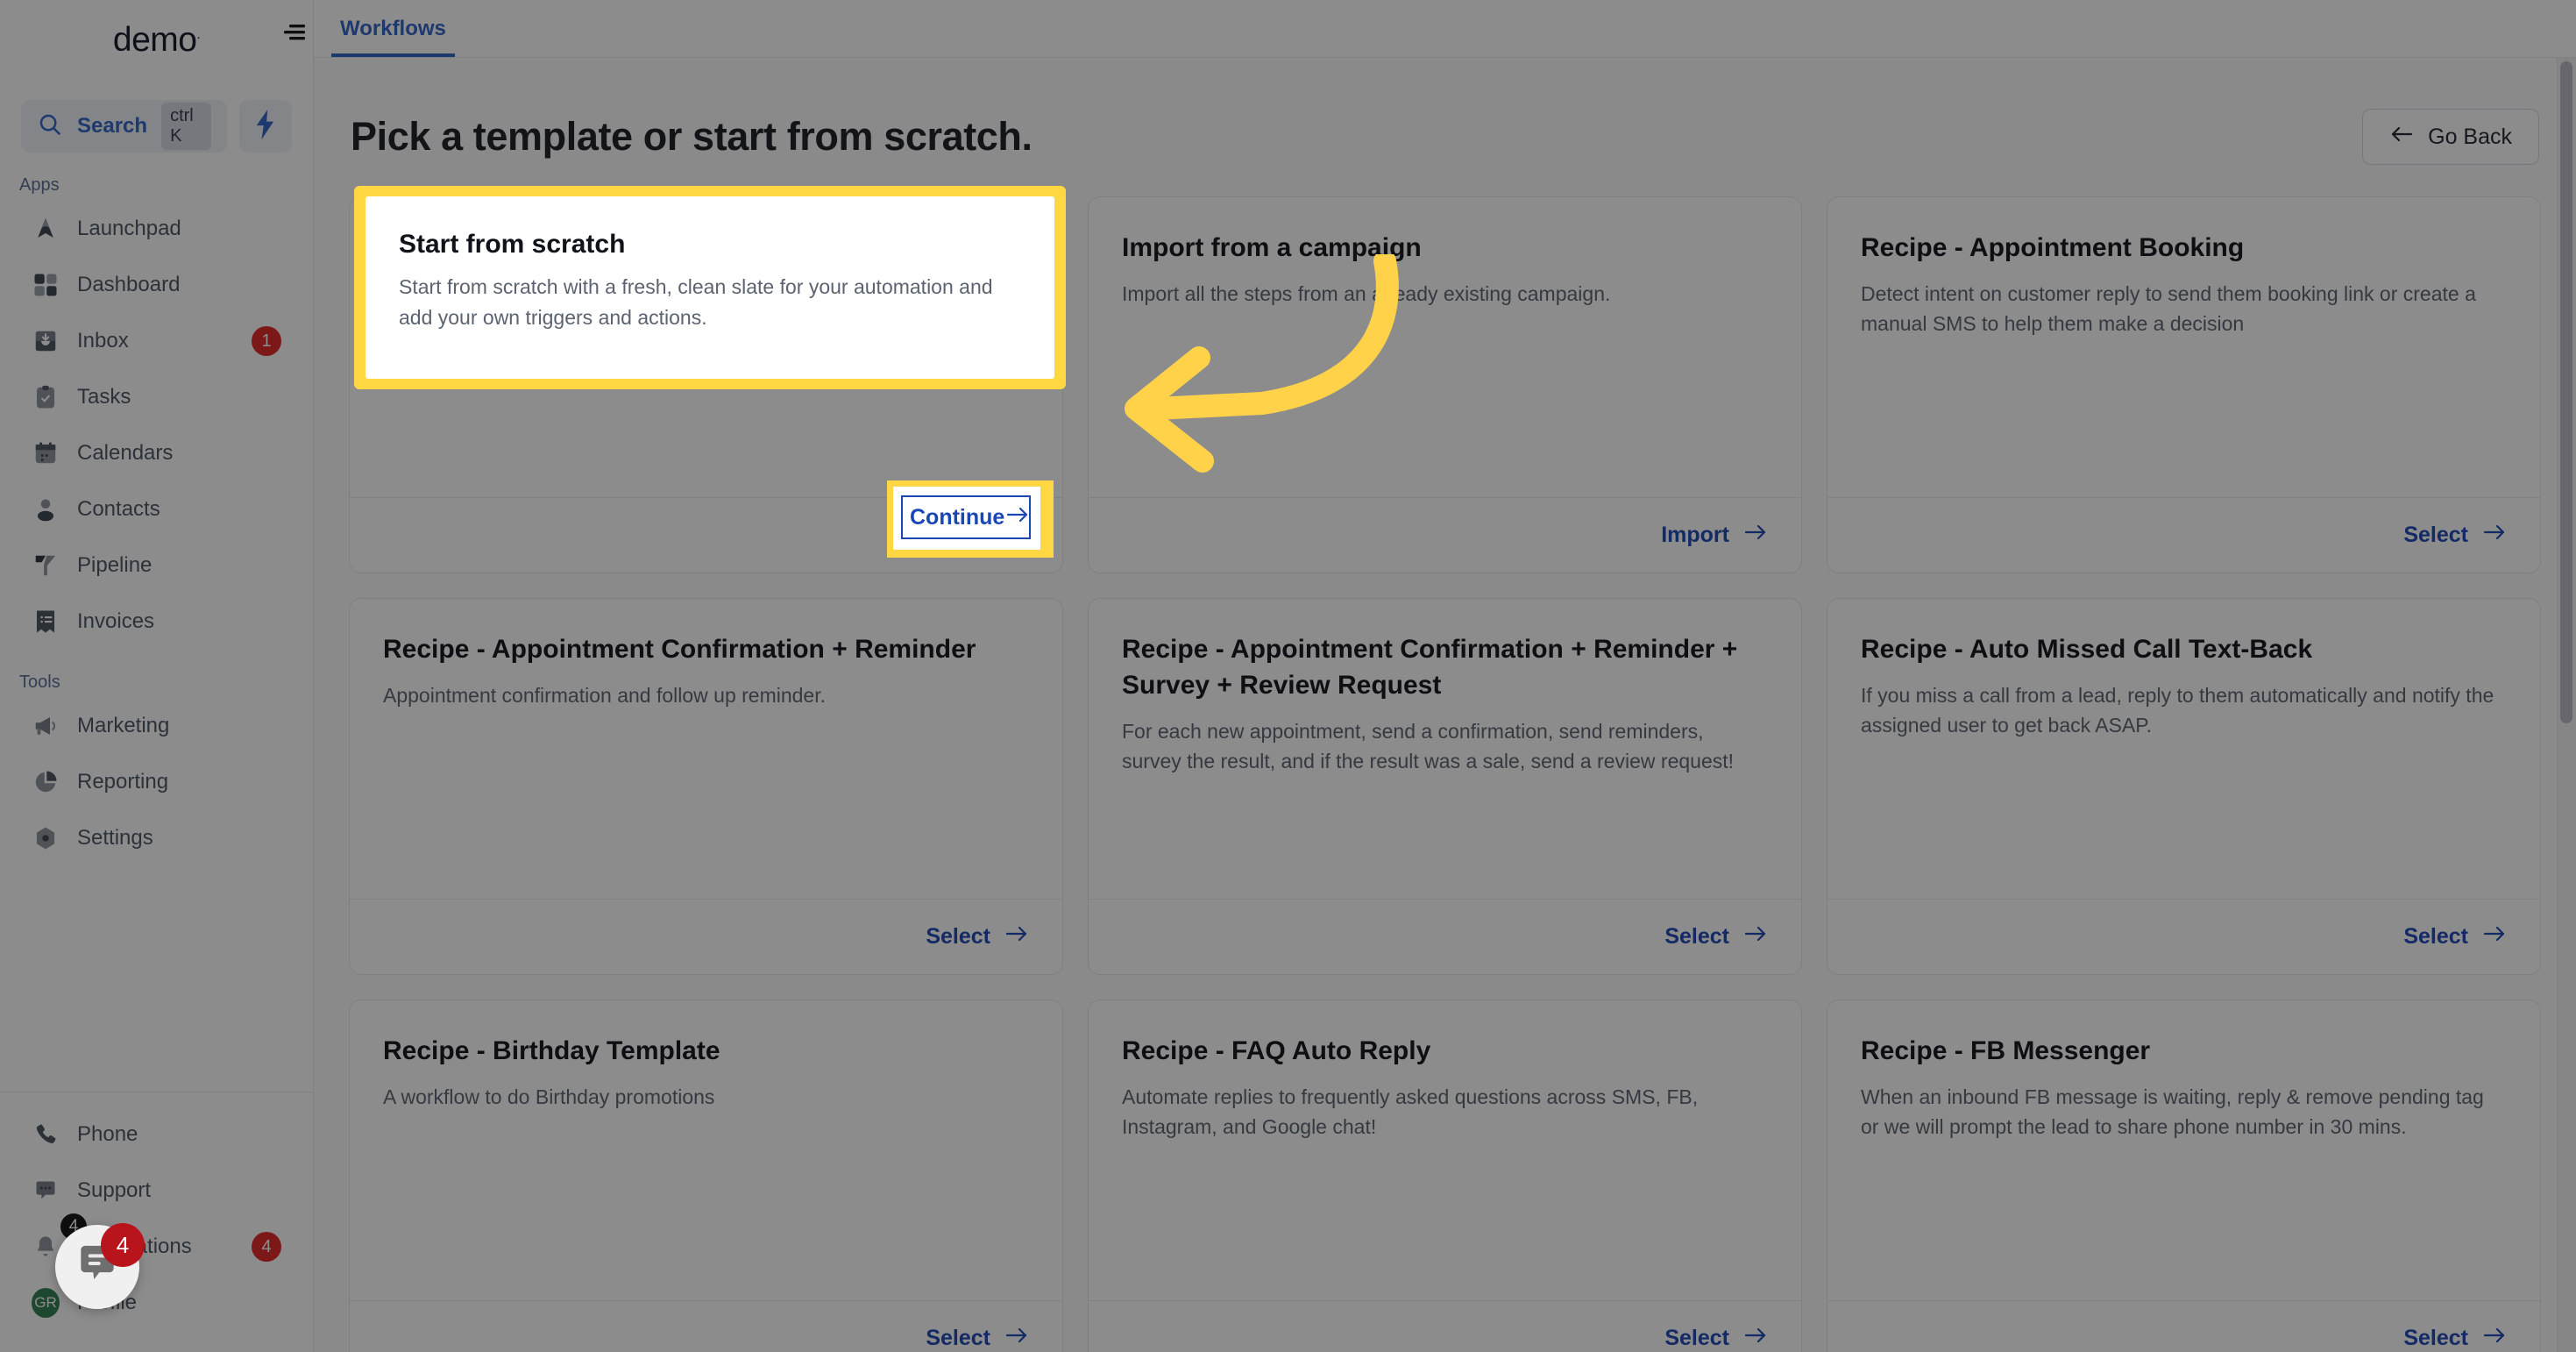 The height and width of the screenshot is (1352, 2576). What do you see at coordinates (46, 341) in the screenshot?
I see `inbox-icon` at bounding box center [46, 341].